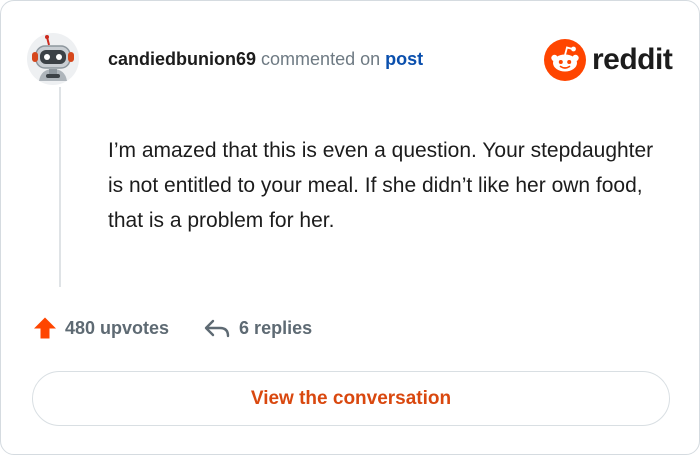  I want to click on reddit-wordmark: reddit, so click(632, 59).